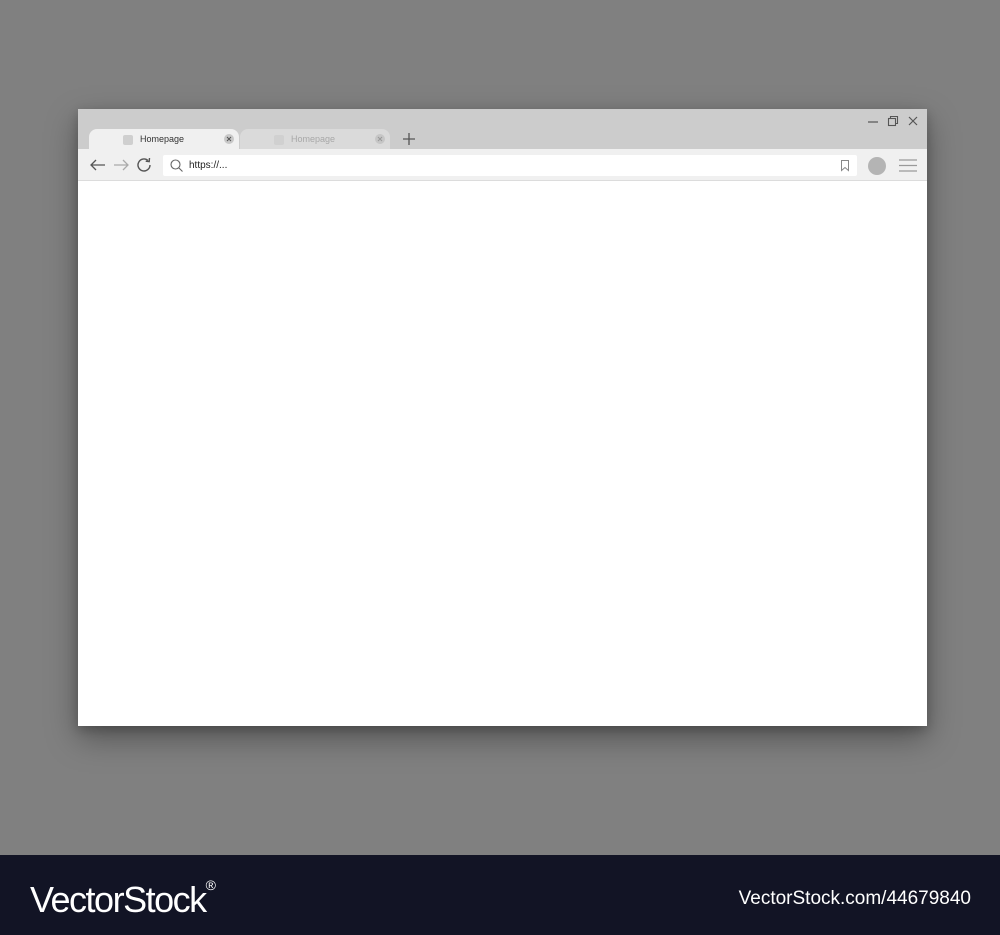  Describe the element at coordinates (145, 165) in the screenshot. I see `reload-icon` at that location.